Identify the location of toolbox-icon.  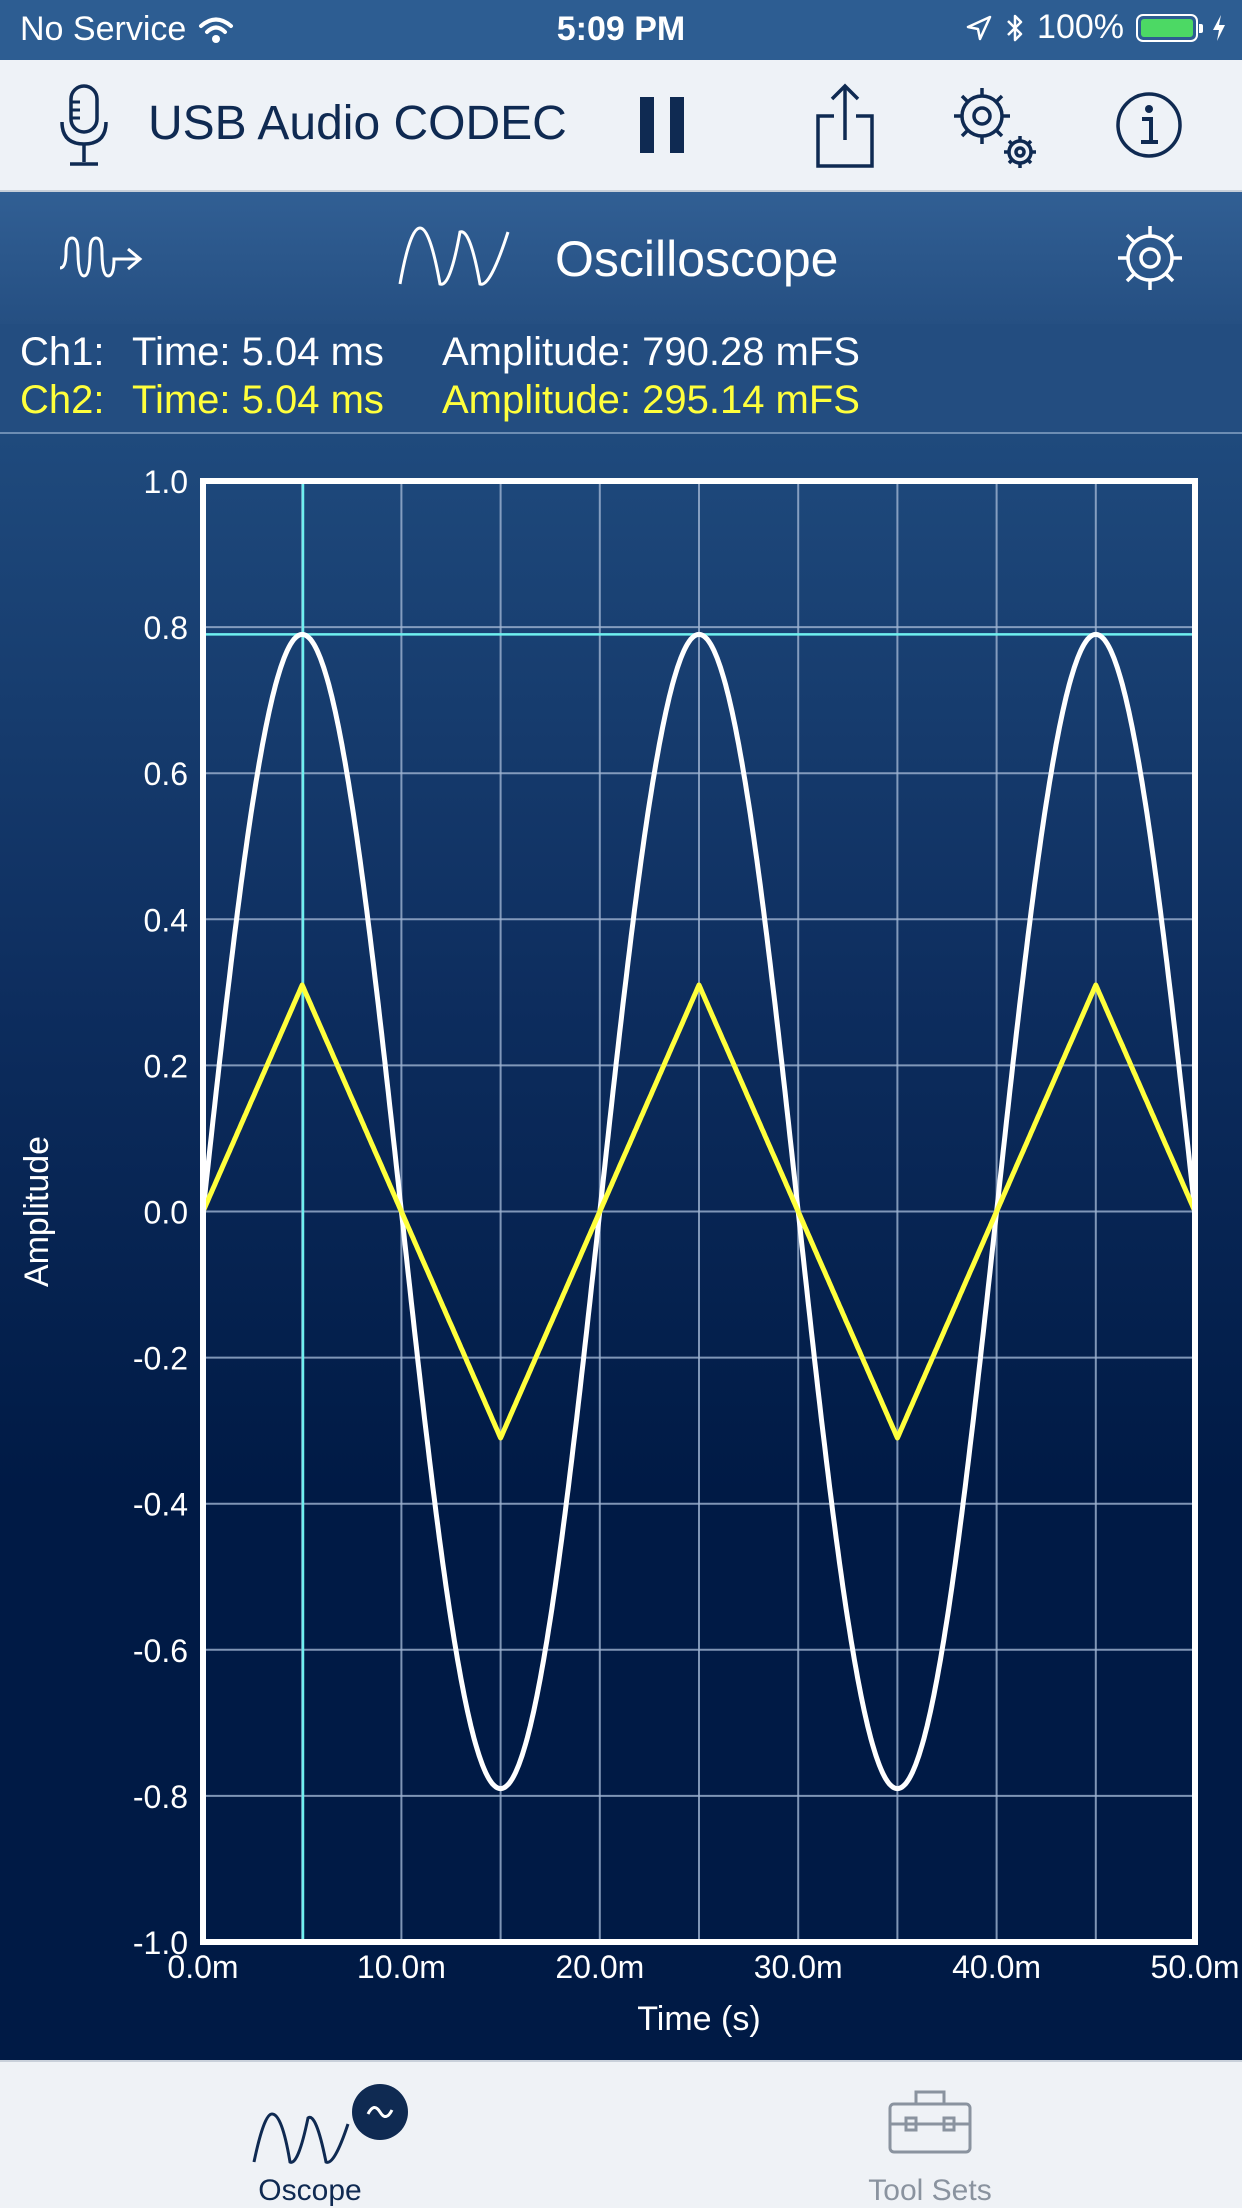
(930, 2122).